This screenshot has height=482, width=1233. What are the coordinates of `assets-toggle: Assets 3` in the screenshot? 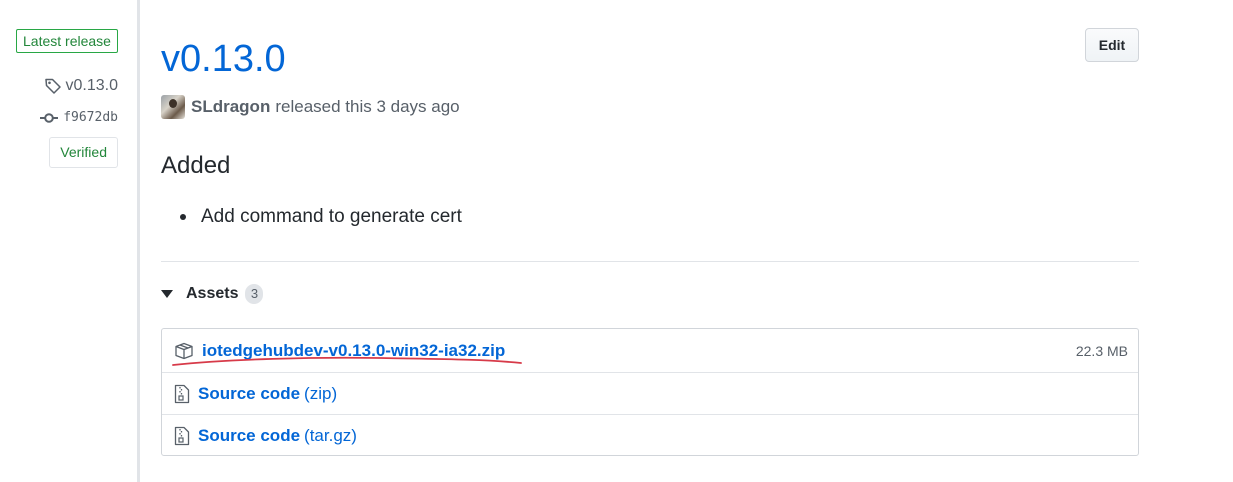 It's located at (212, 294).